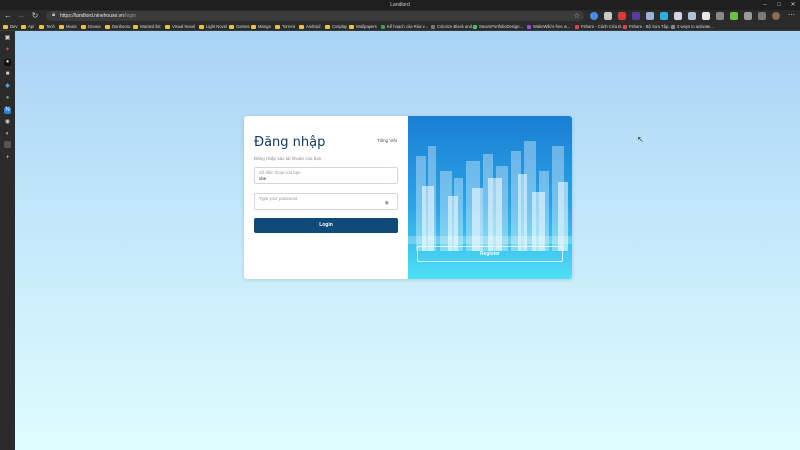 The height and width of the screenshot is (450, 800). Describe the element at coordinates (7, 122) in the screenshot. I see `sidebar-app-icon: ◉` at that location.